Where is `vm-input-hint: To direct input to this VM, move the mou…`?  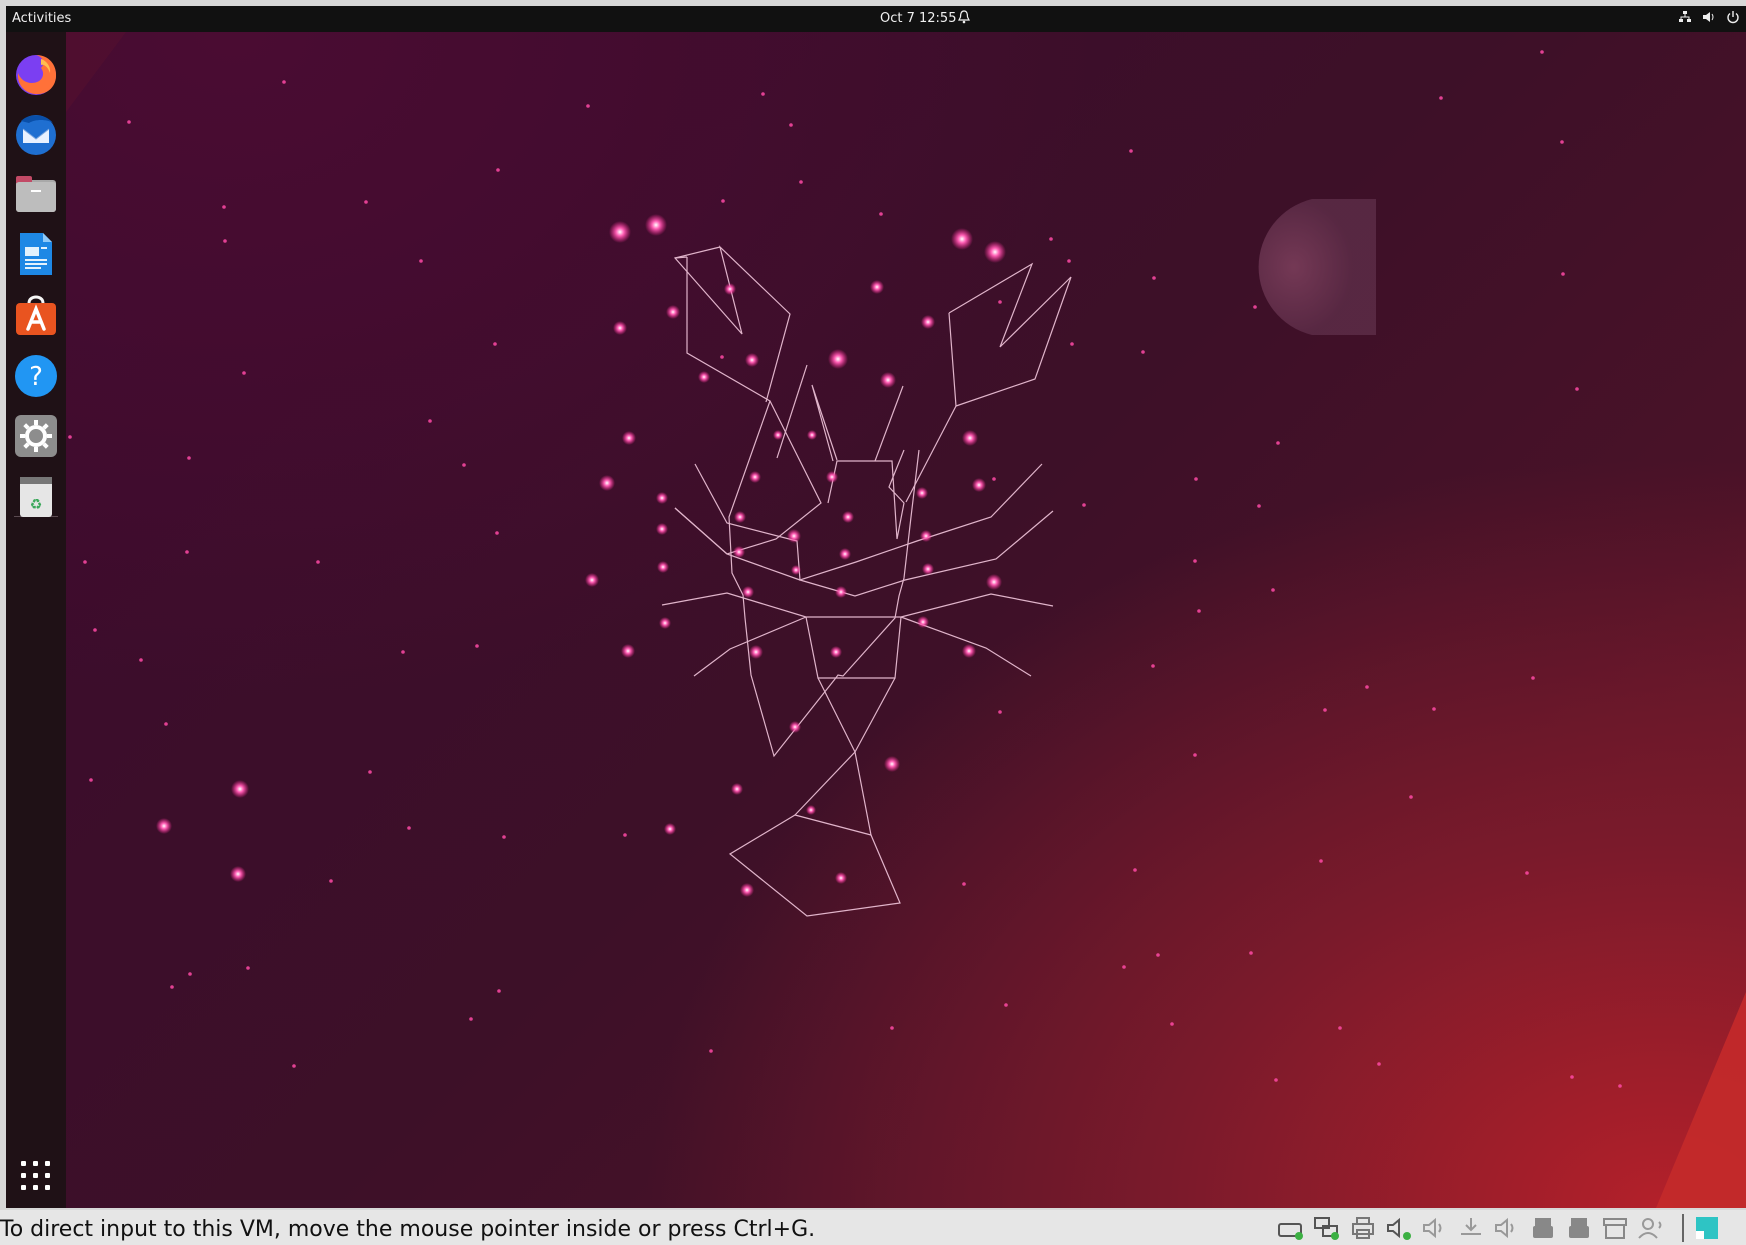
vm-input-hint: To direct input to this VM, move the mou… is located at coordinates (408, 1229).